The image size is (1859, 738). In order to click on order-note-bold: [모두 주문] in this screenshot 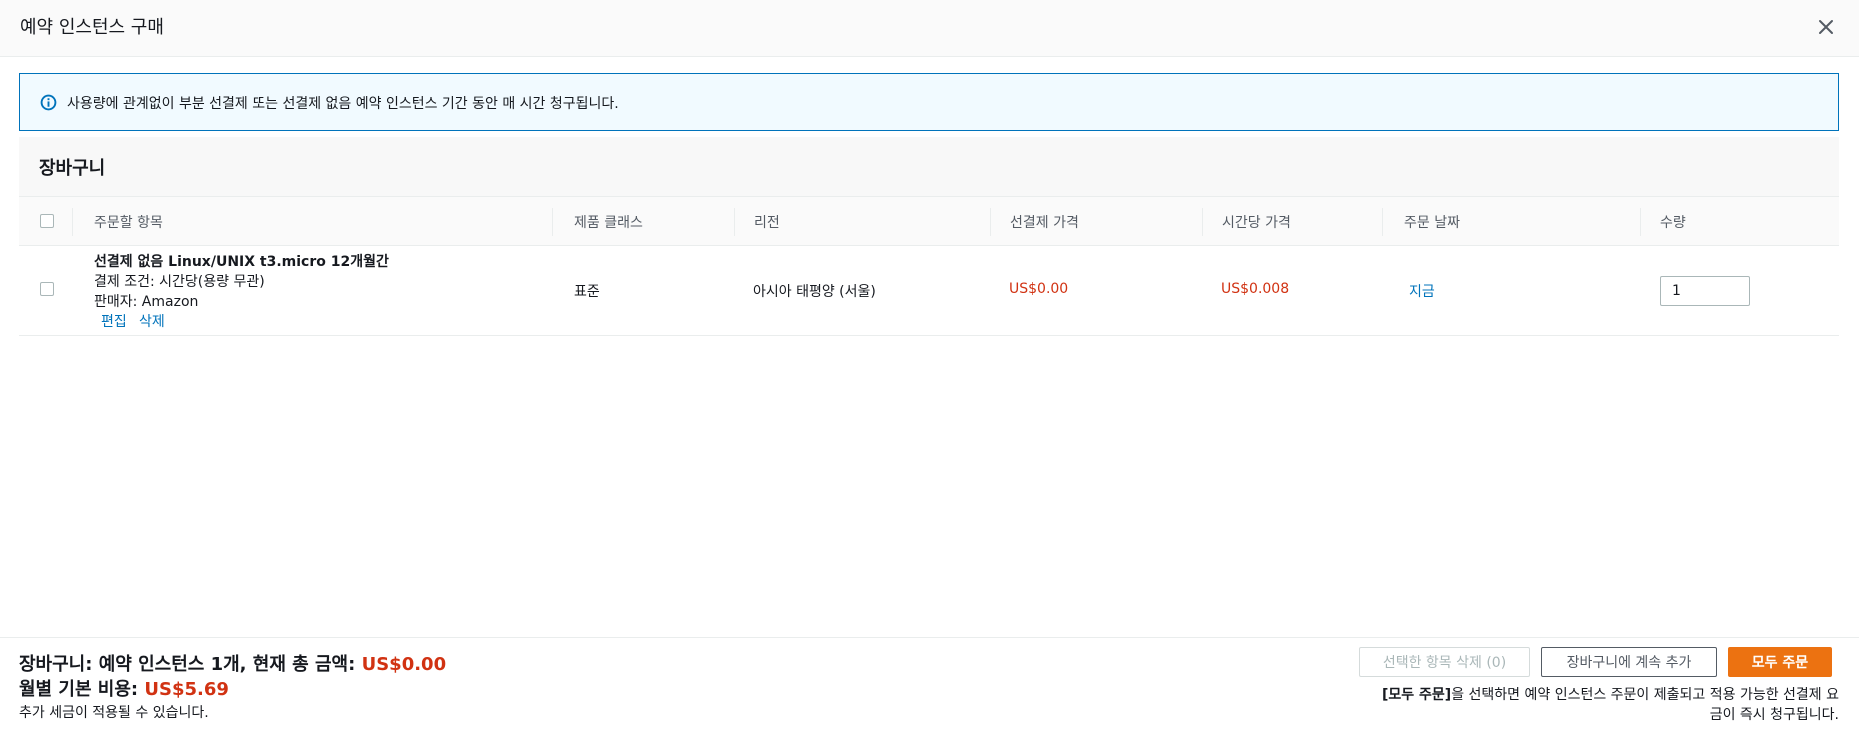, I will do `click(1416, 695)`.